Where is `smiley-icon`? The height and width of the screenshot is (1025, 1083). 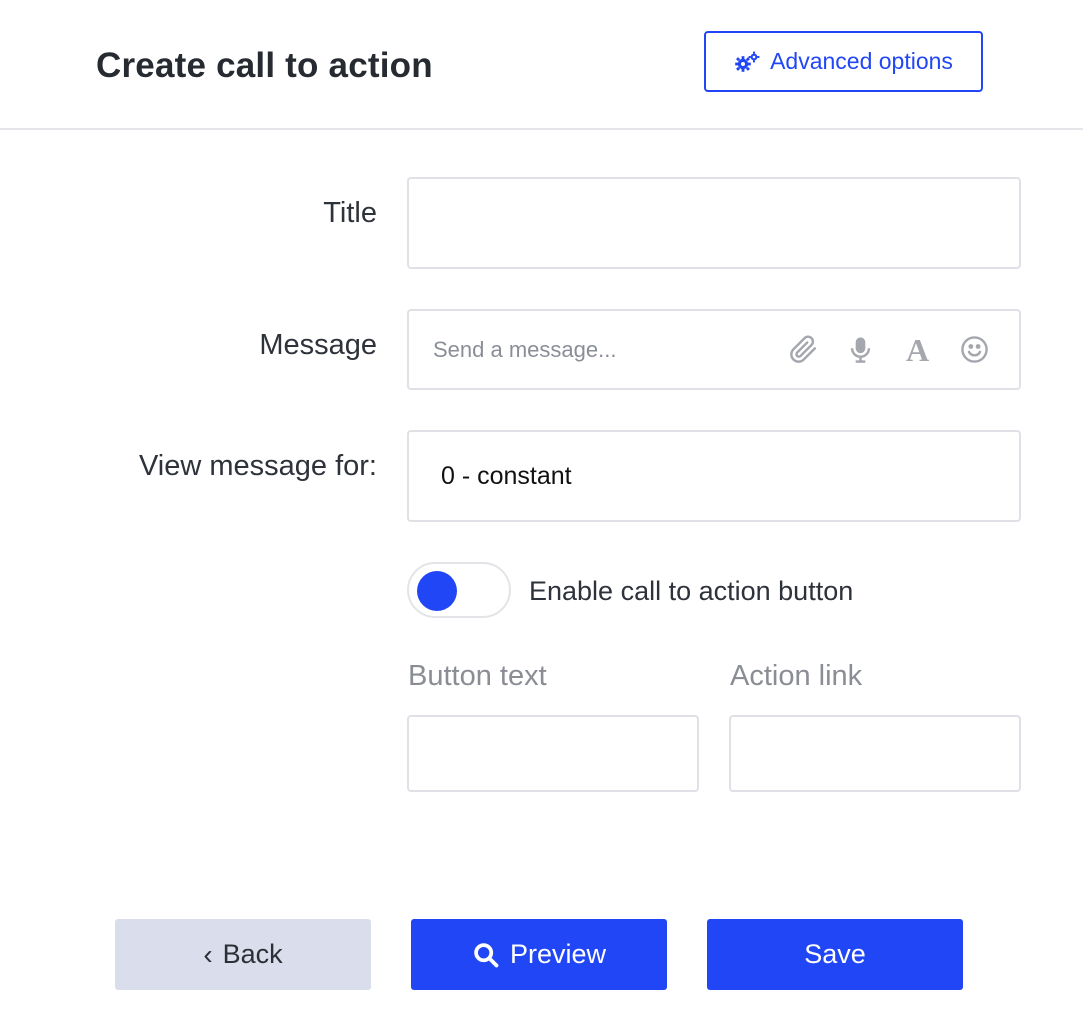
smiley-icon is located at coordinates (974, 349).